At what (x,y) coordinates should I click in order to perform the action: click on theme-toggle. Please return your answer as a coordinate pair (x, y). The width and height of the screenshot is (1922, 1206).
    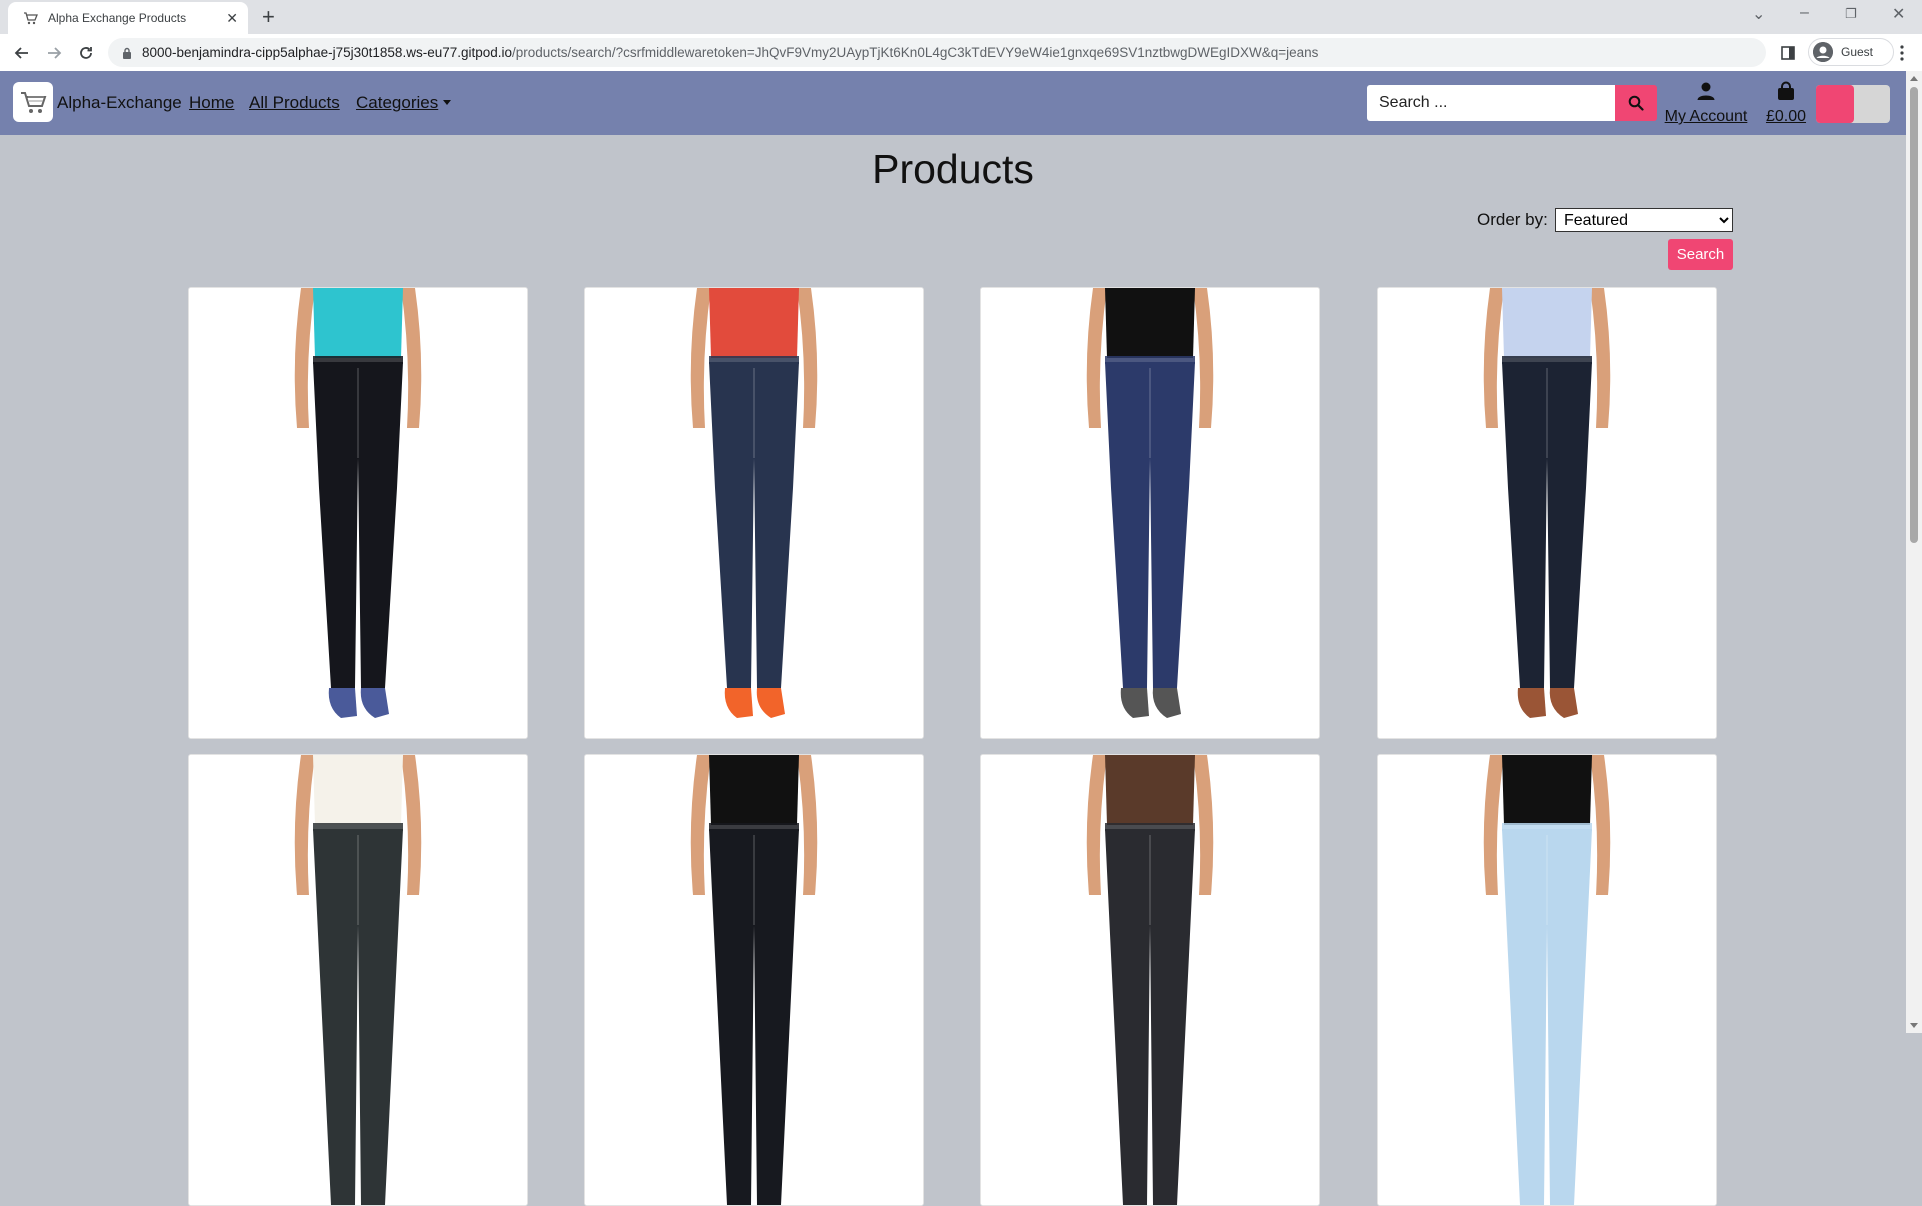
    Looking at the image, I should click on (1853, 104).